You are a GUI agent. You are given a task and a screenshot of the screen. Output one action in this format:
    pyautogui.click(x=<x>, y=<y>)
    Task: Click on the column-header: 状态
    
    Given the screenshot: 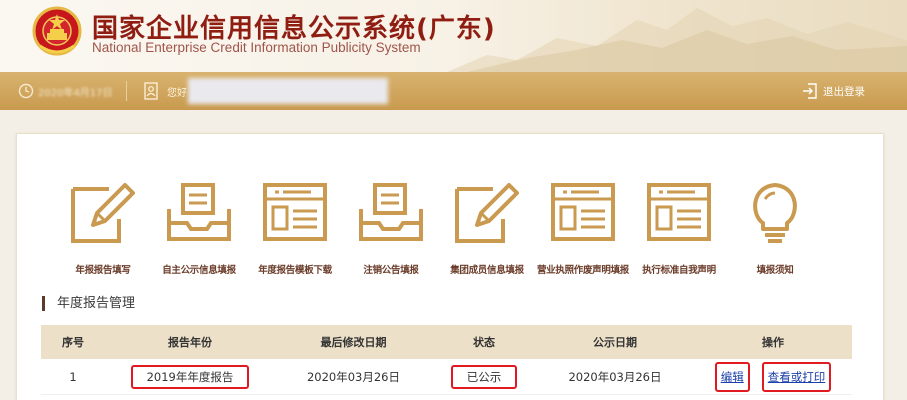 What is the action you would take?
    pyautogui.click(x=484, y=342)
    